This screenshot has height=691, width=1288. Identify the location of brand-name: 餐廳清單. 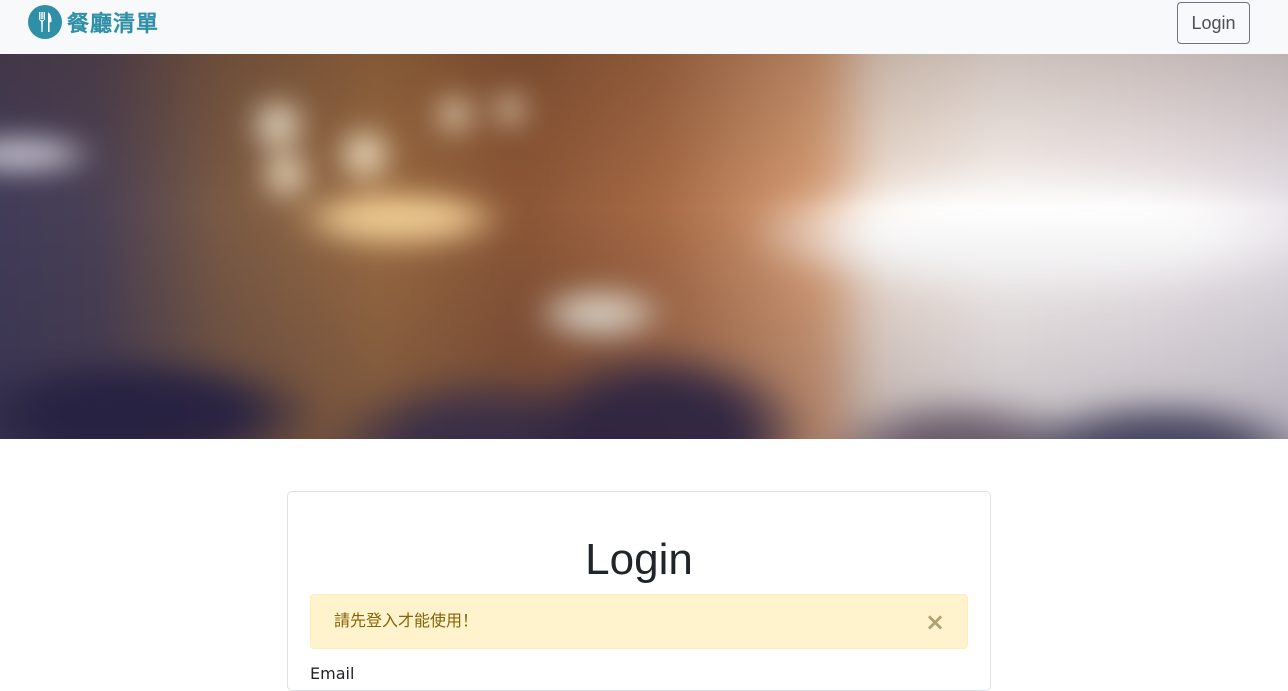
(113, 24).